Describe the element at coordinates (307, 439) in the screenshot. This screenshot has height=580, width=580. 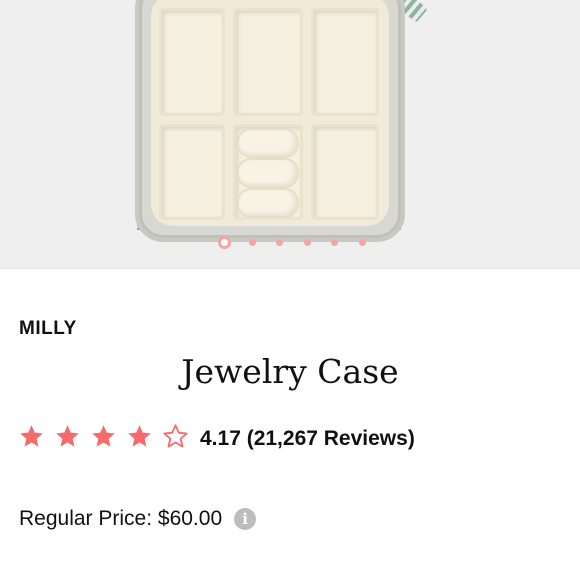
I see `rating-text: 4.17 (21,267 Reviews)` at that location.